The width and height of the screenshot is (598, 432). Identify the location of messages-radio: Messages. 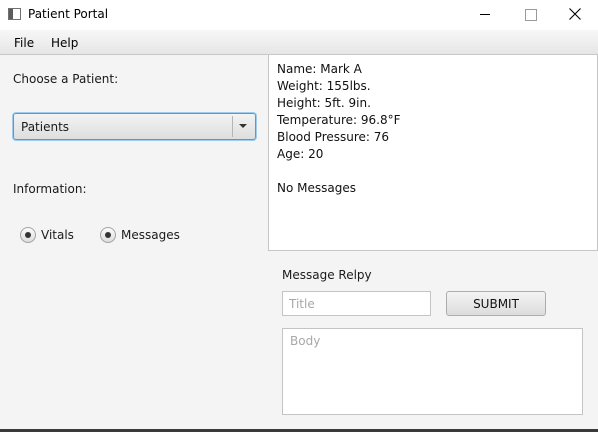
(140, 235).